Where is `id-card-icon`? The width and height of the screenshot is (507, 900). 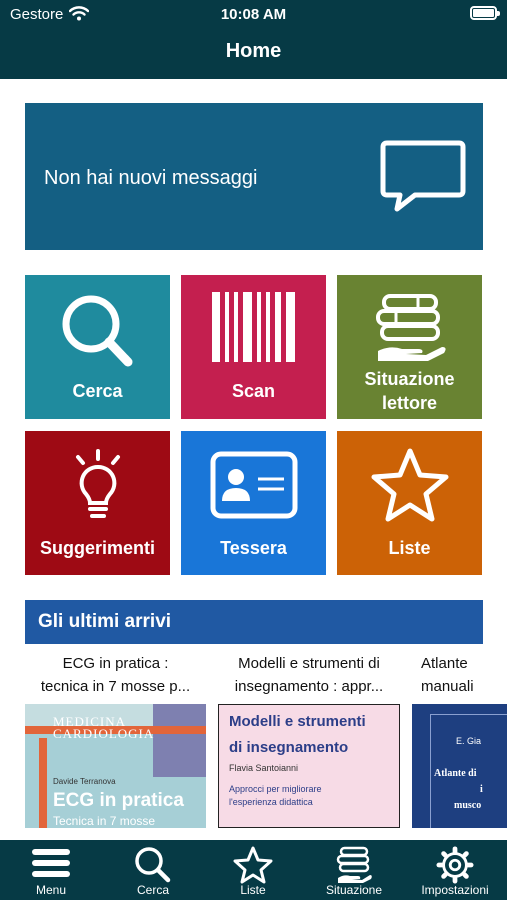 id-card-icon is located at coordinates (253, 485).